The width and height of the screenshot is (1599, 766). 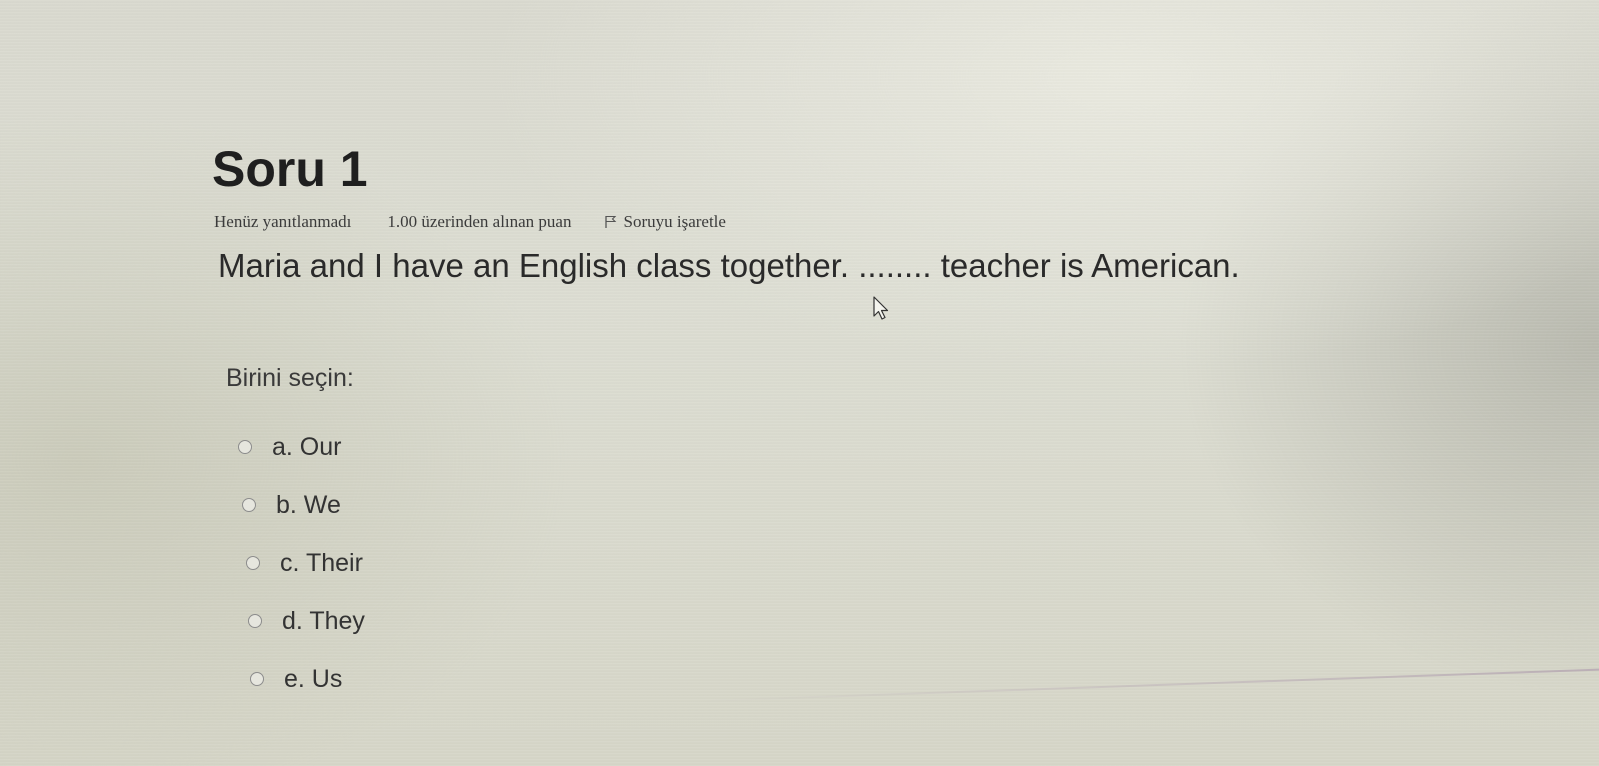 I want to click on answer-option-b: b. We, so click(x=303, y=505).